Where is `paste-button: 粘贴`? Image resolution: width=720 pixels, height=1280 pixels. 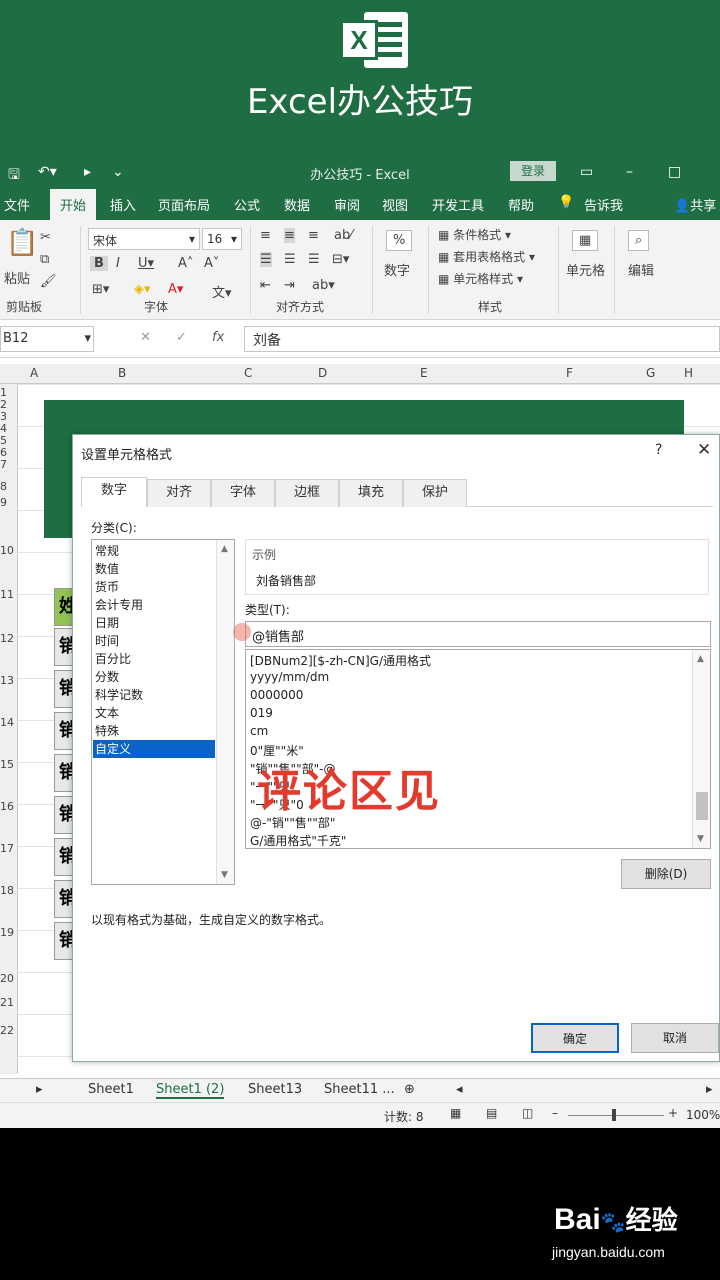 paste-button: 粘贴 is located at coordinates (17, 277).